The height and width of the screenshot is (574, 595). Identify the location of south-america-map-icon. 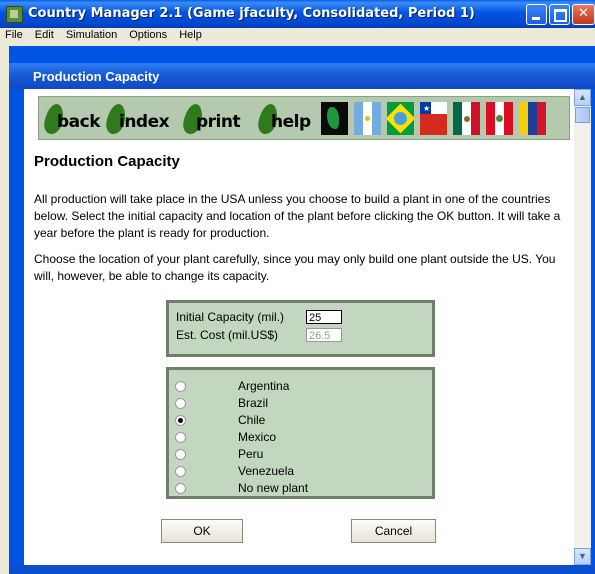
(334, 118).